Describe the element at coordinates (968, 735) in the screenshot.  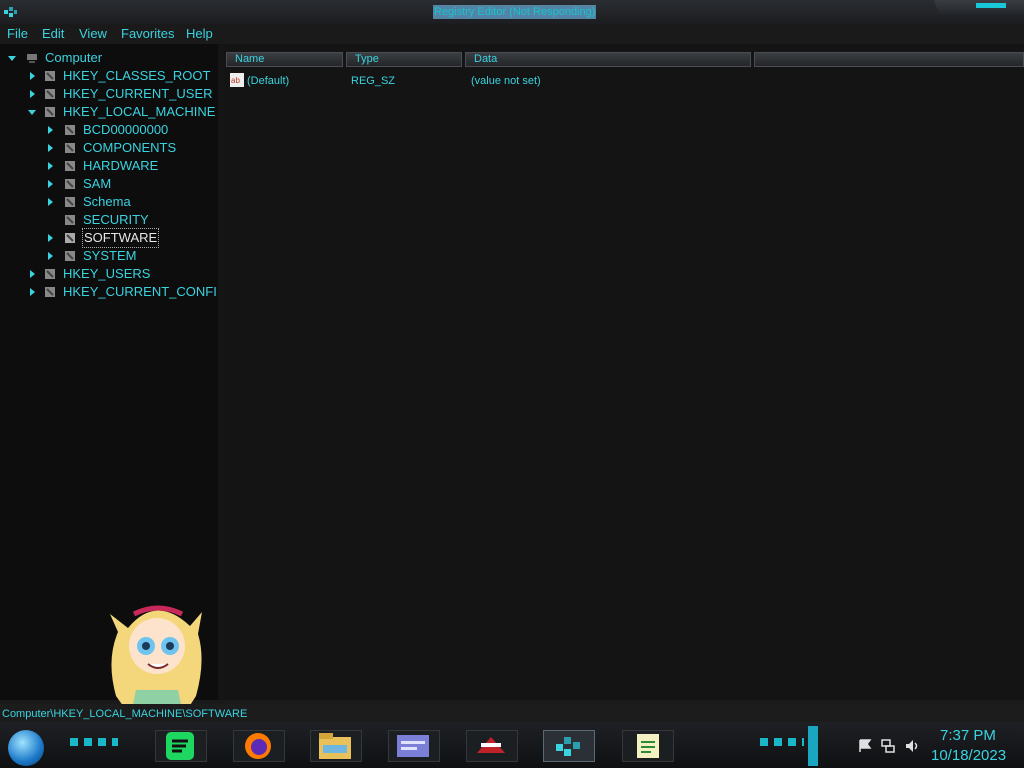
I see `clock-time: 7:37 PM` at that location.